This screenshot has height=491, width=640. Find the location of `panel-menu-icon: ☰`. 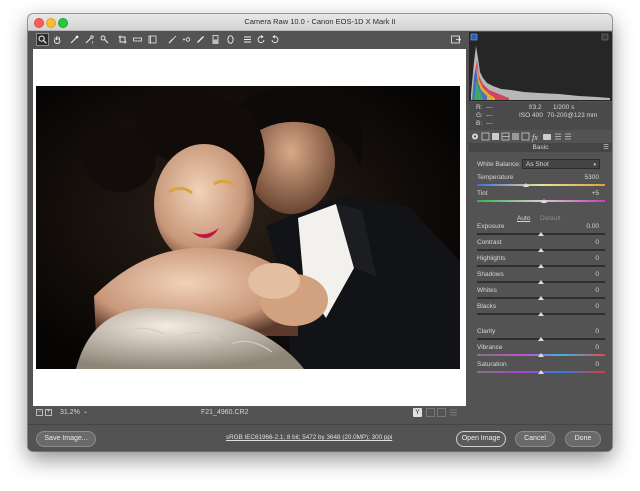

panel-menu-icon: ☰ is located at coordinates (606, 147).